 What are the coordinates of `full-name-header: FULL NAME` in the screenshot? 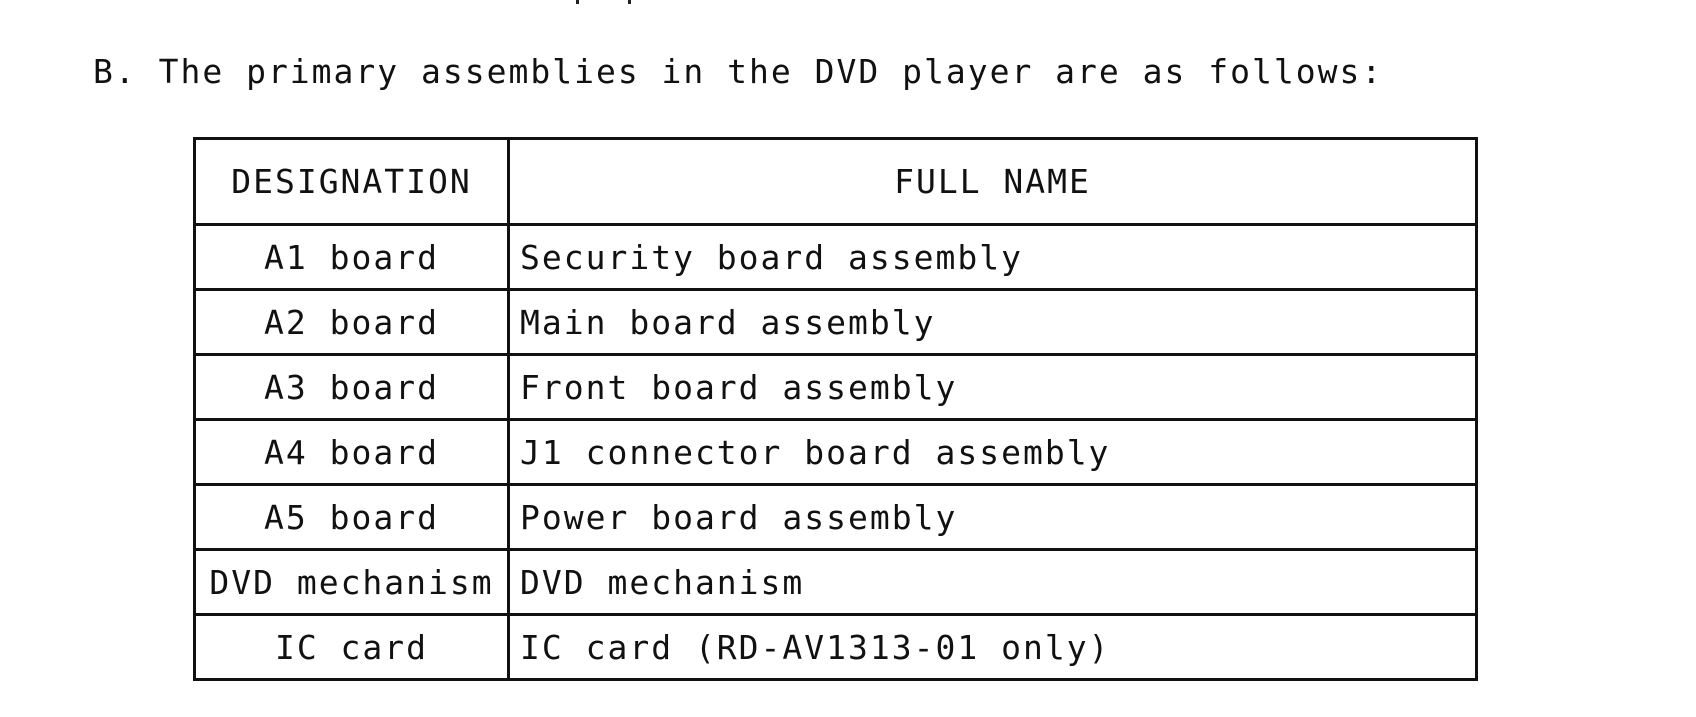 It's located at (992, 181).